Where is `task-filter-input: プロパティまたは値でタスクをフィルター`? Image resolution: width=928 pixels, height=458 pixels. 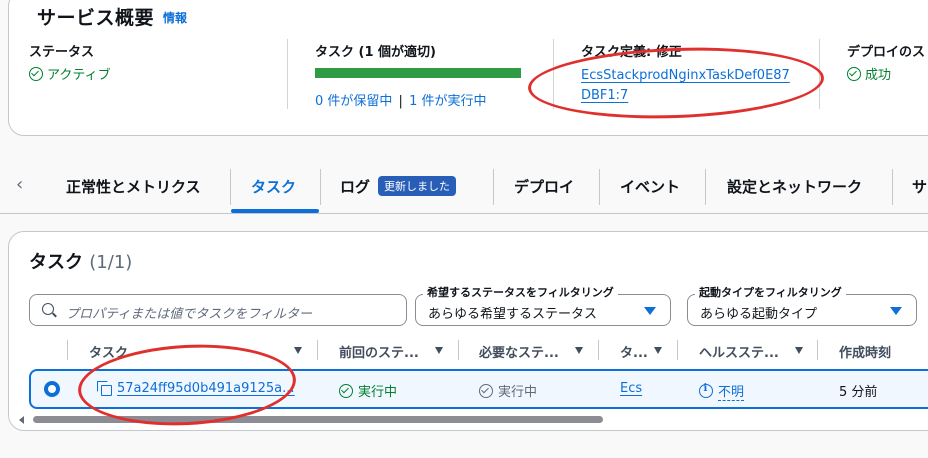
task-filter-input: プロパティまたは値でタスクをフィルター is located at coordinates (218, 310).